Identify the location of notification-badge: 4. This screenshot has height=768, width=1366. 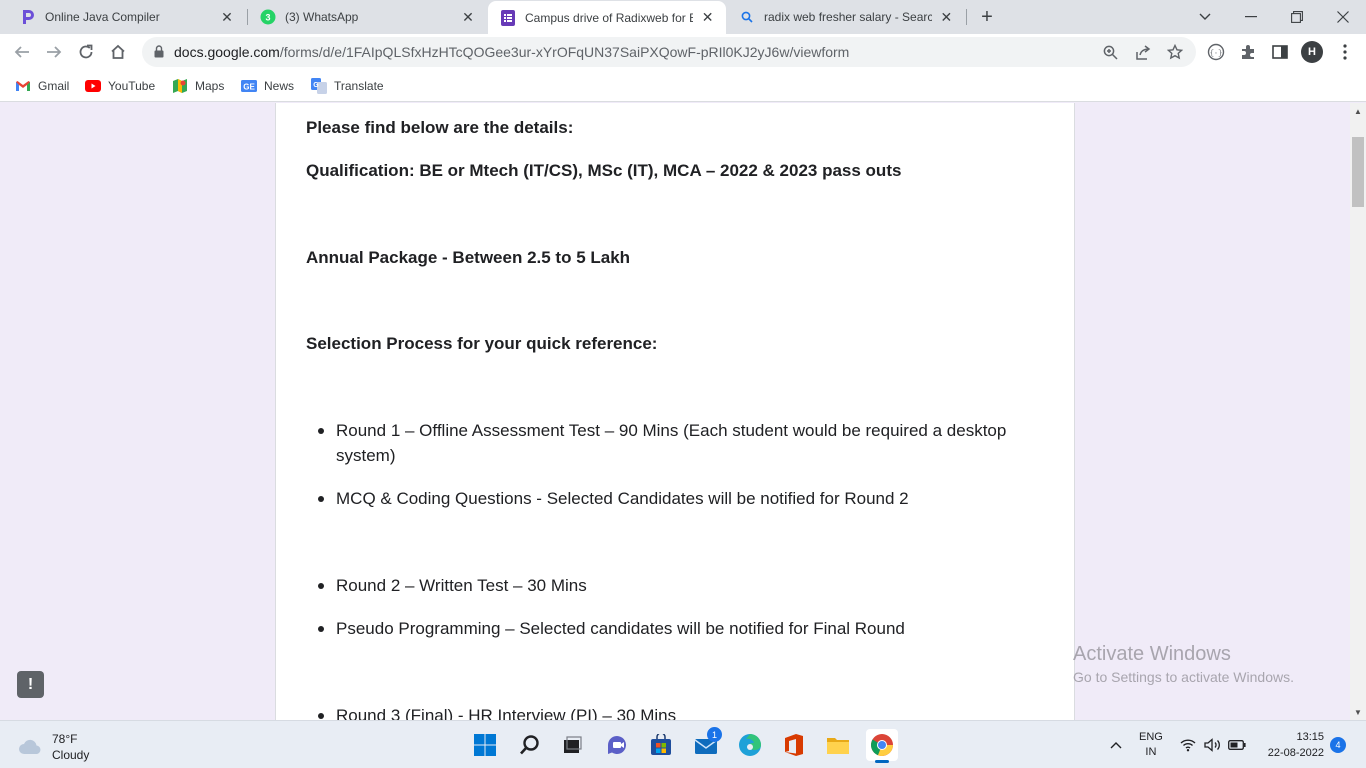
(1338, 745).